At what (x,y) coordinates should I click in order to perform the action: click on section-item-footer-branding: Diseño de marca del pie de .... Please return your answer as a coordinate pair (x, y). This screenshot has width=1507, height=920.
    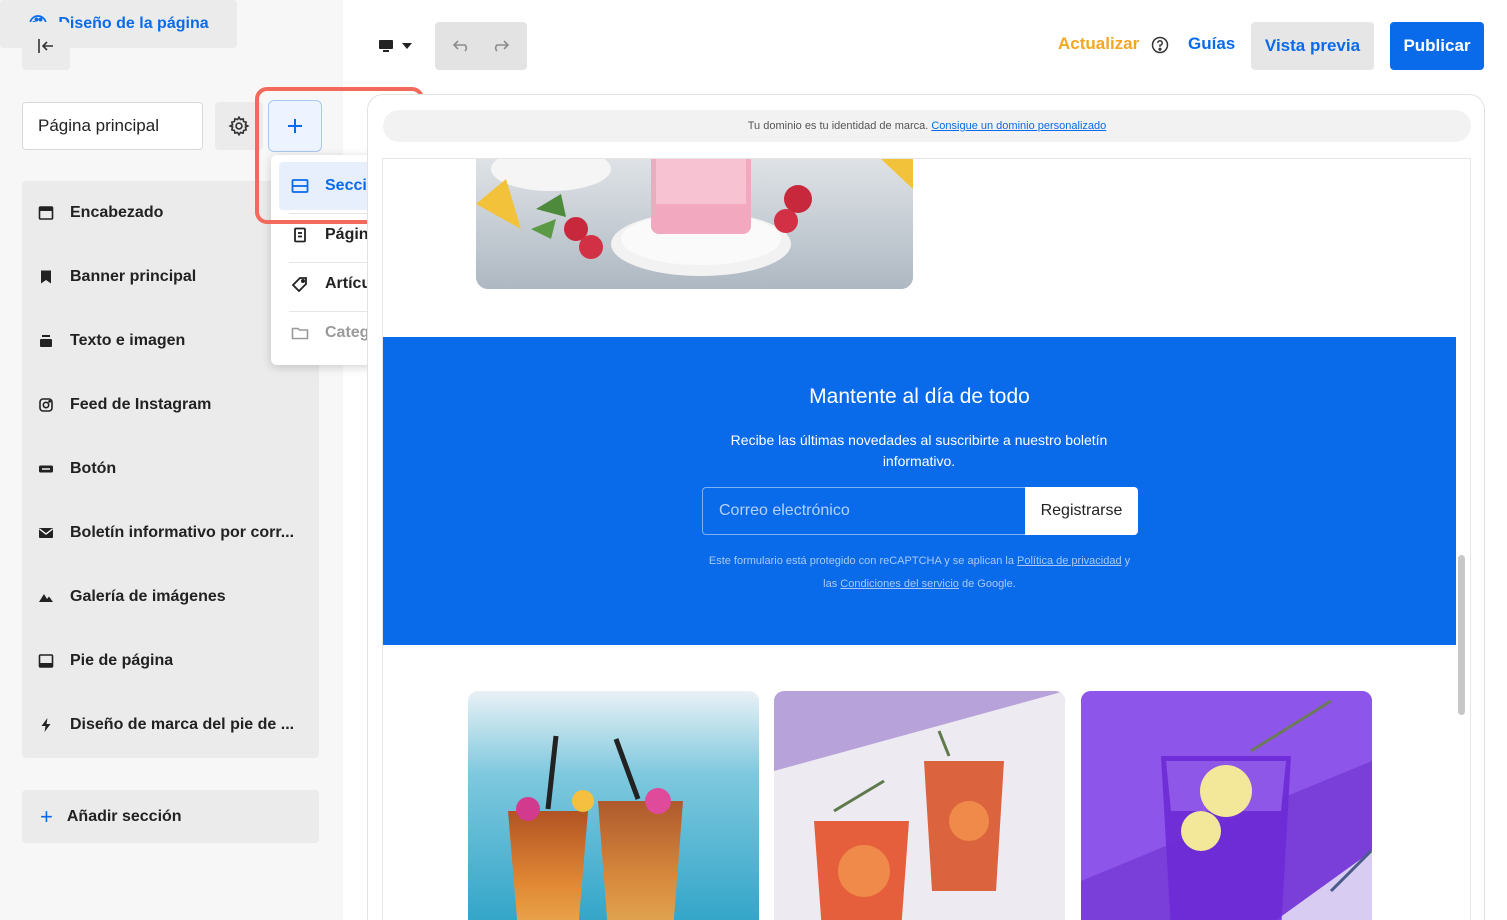
    Looking at the image, I should click on (170, 725).